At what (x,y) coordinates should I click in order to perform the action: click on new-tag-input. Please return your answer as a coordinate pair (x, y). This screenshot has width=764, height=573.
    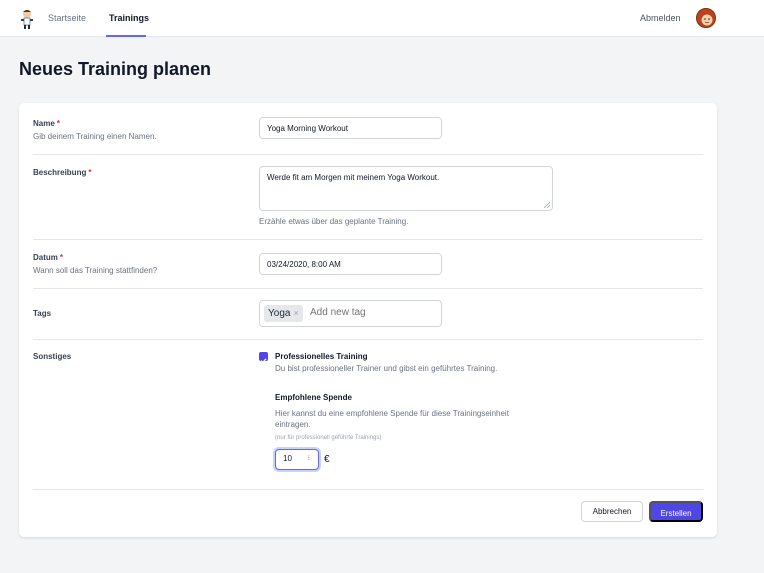
    Looking at the image, I should click on (370, 312).